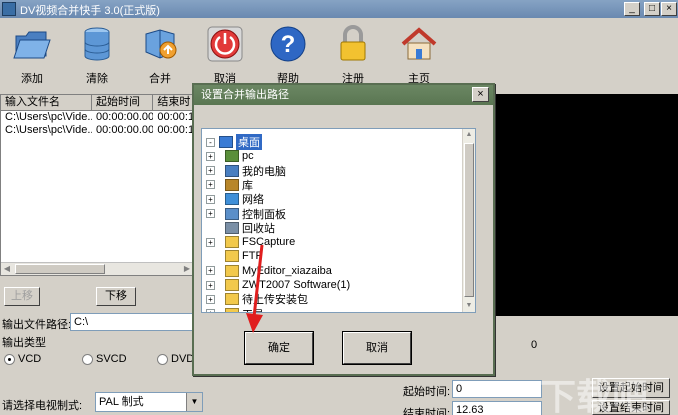 The height and width of the screenshot is (415, 678). I want to click on video-preview, so click(586, 205).